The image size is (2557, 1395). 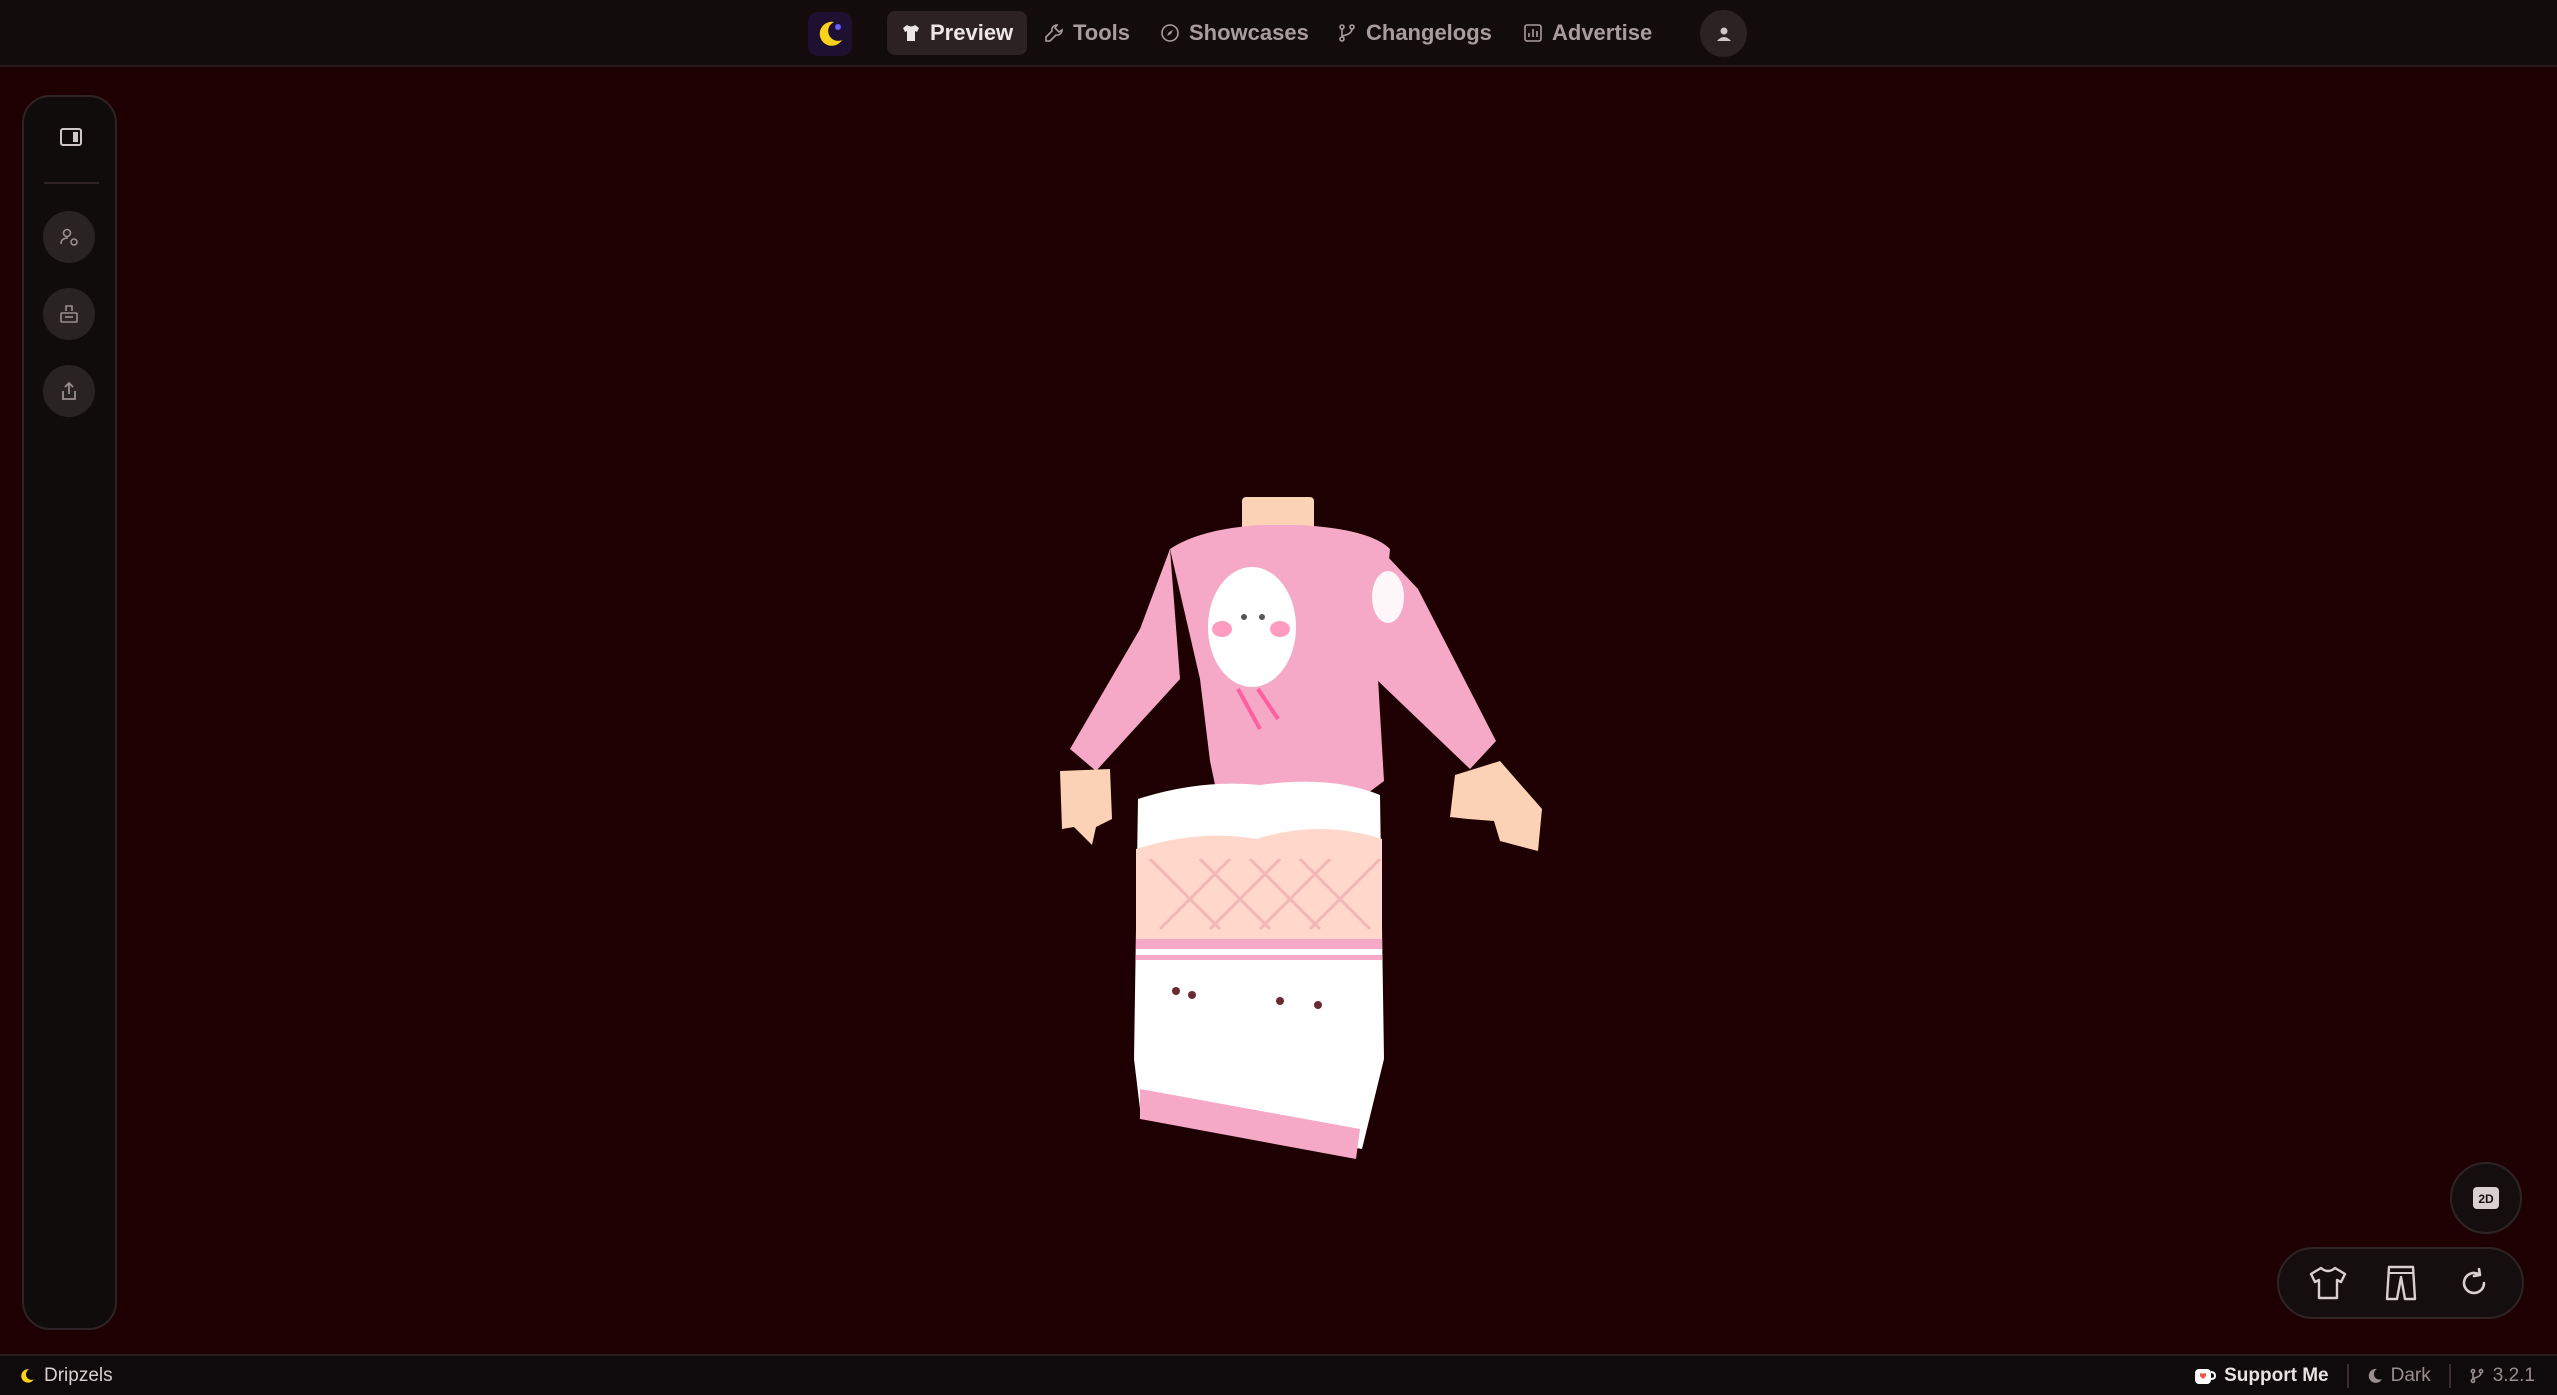 I want to click on clothing-toolbar, so click(x=2400, y=1283).